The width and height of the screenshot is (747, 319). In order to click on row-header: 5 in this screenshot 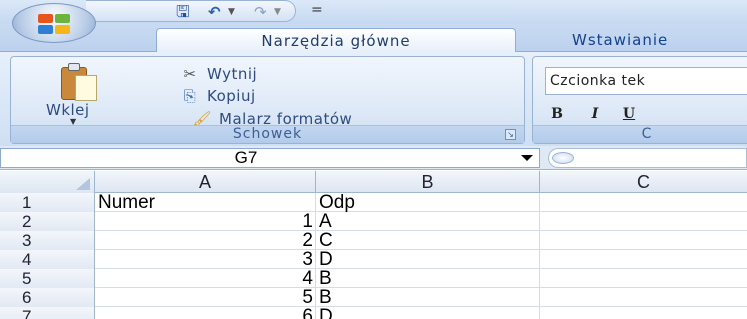, I will do `click(47, 278)`.